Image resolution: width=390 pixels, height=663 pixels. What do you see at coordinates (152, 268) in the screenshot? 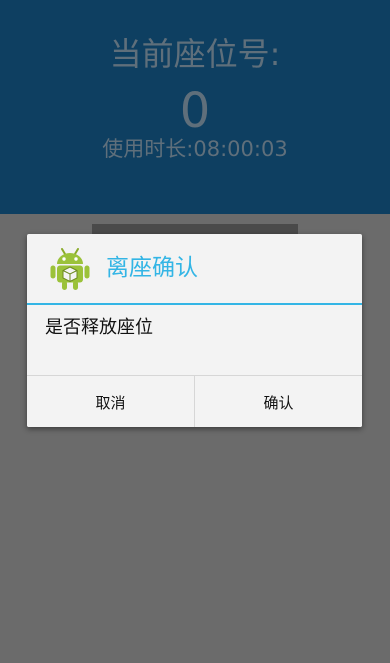
I see `dialog-title: 离座确认` at bounding box center [152, 268].